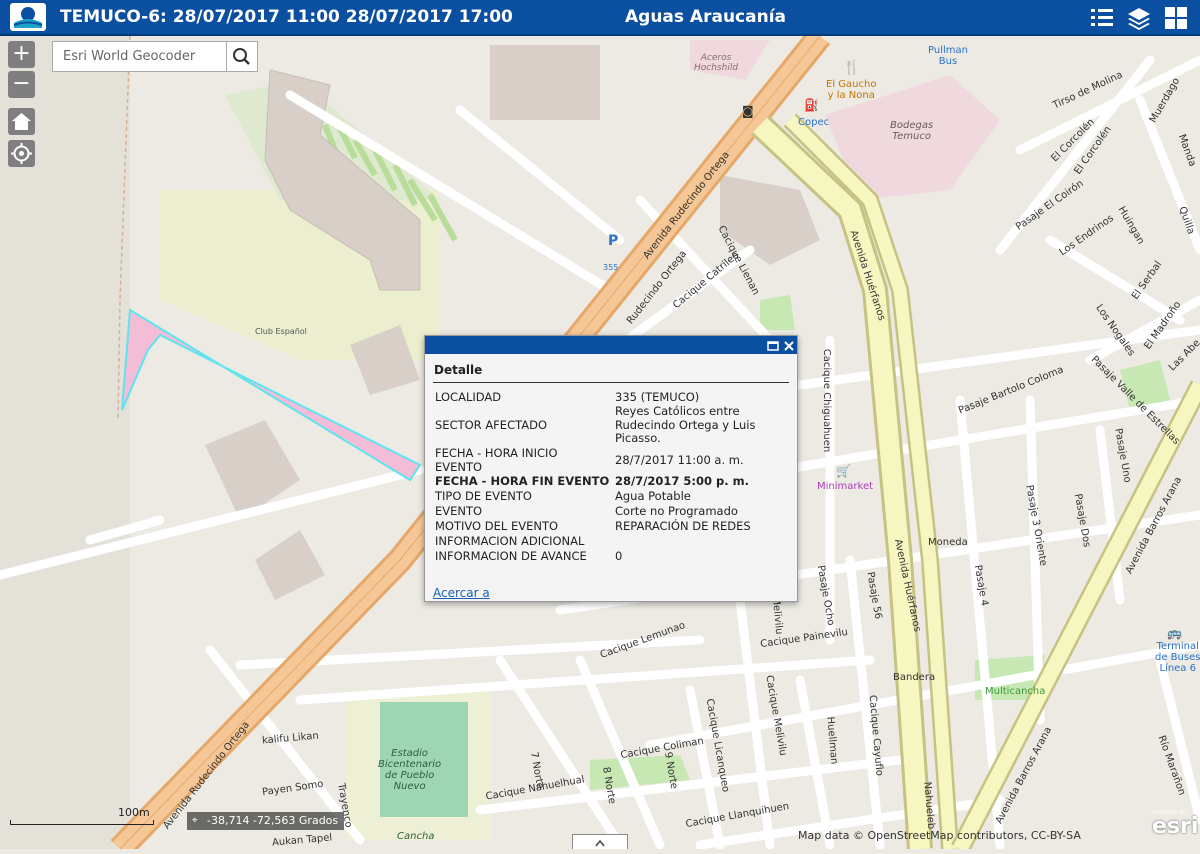 The image size is (1200, 854). Describe the element at coordinates (682, 481) in the screenshot. I see `detail-value: 28/7/2017 5:00 p. m.` at that location.